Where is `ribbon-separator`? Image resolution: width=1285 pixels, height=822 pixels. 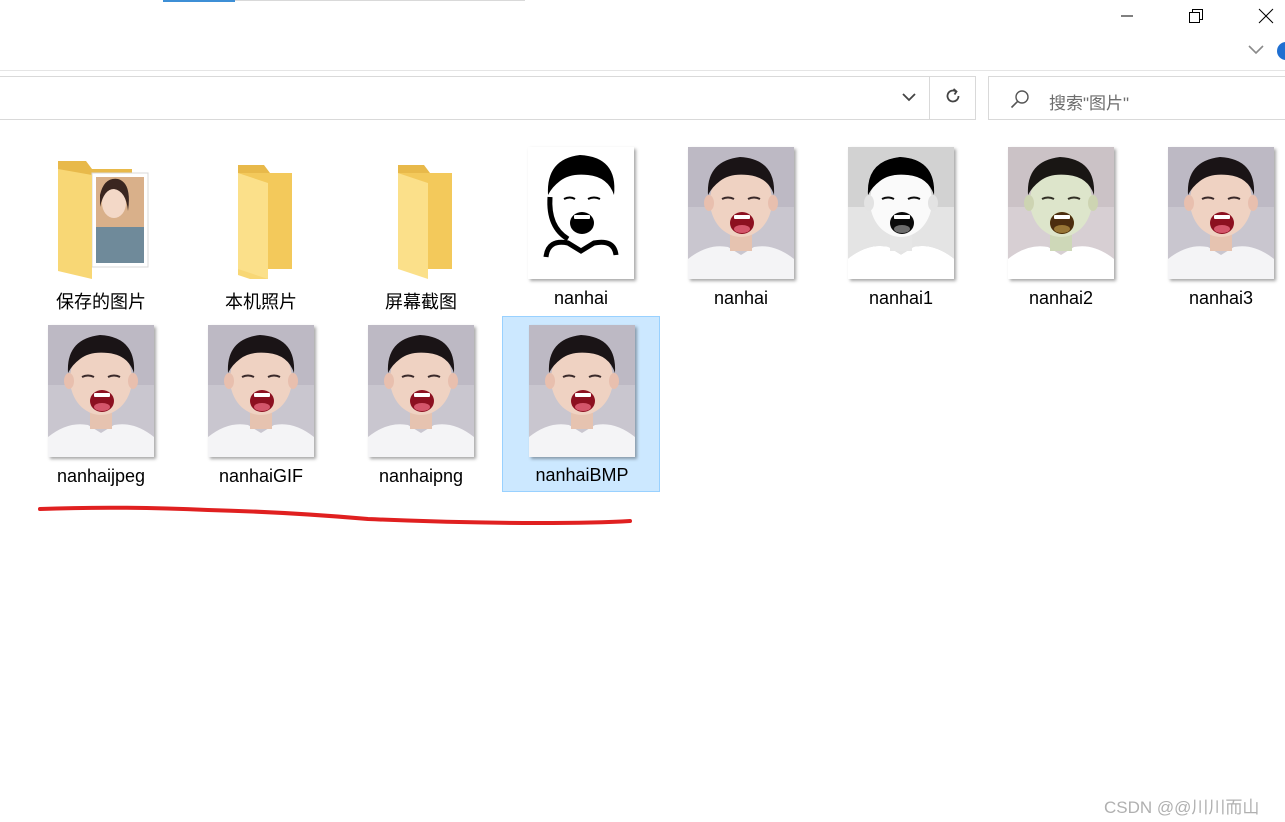
ribbon-separator is located at coordinates (642, 70).